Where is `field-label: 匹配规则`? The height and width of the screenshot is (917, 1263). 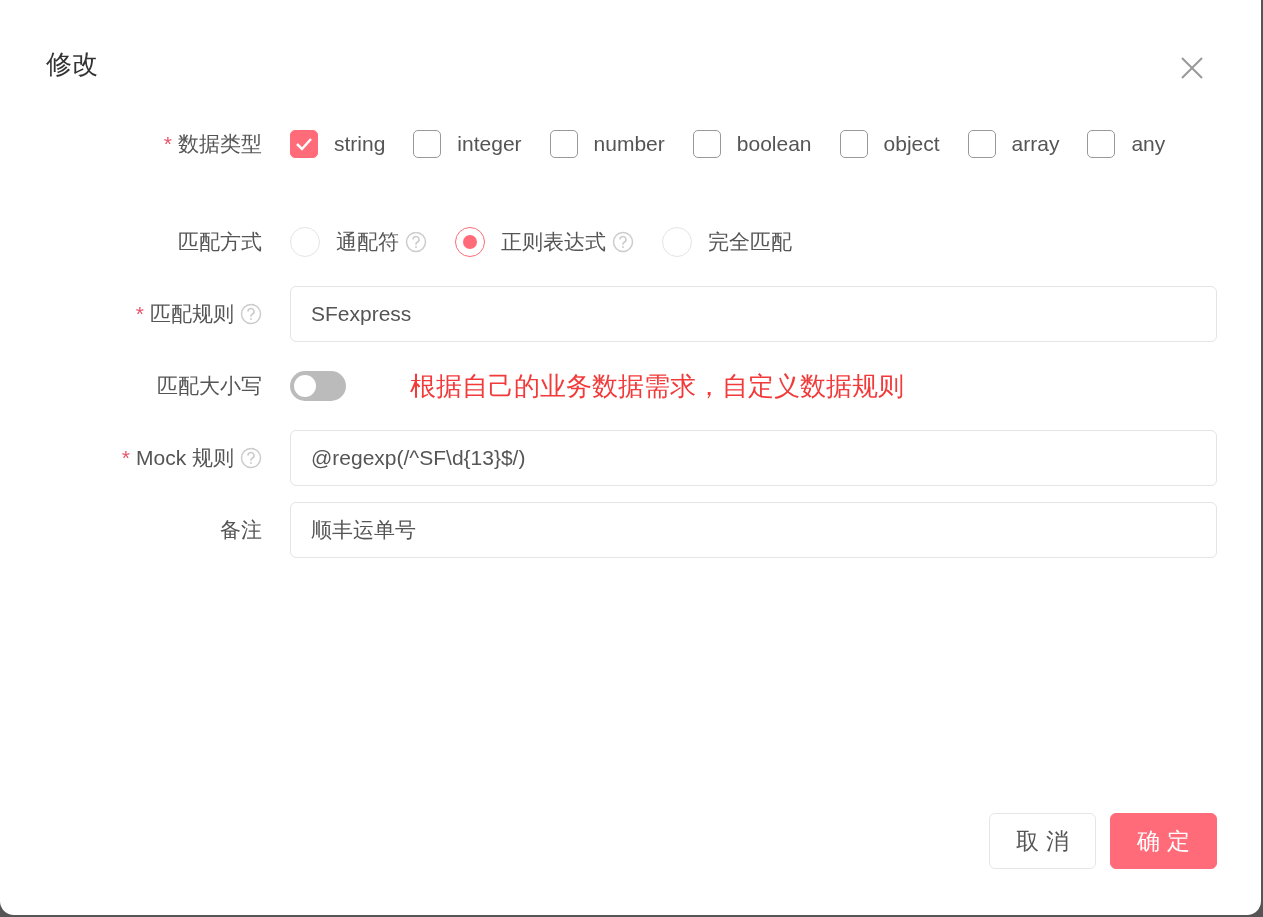 field-label: 匹配规则 is located at coordinates (192, 314).